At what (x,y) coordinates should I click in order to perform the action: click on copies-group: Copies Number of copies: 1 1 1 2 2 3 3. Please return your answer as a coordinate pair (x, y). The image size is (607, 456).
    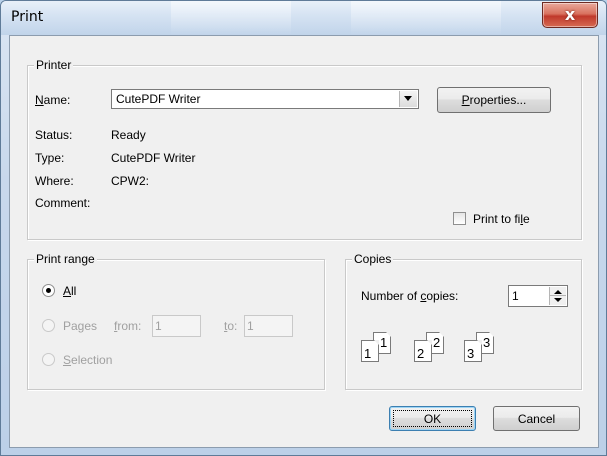
    Looking at the image, I should click on (463, 321).